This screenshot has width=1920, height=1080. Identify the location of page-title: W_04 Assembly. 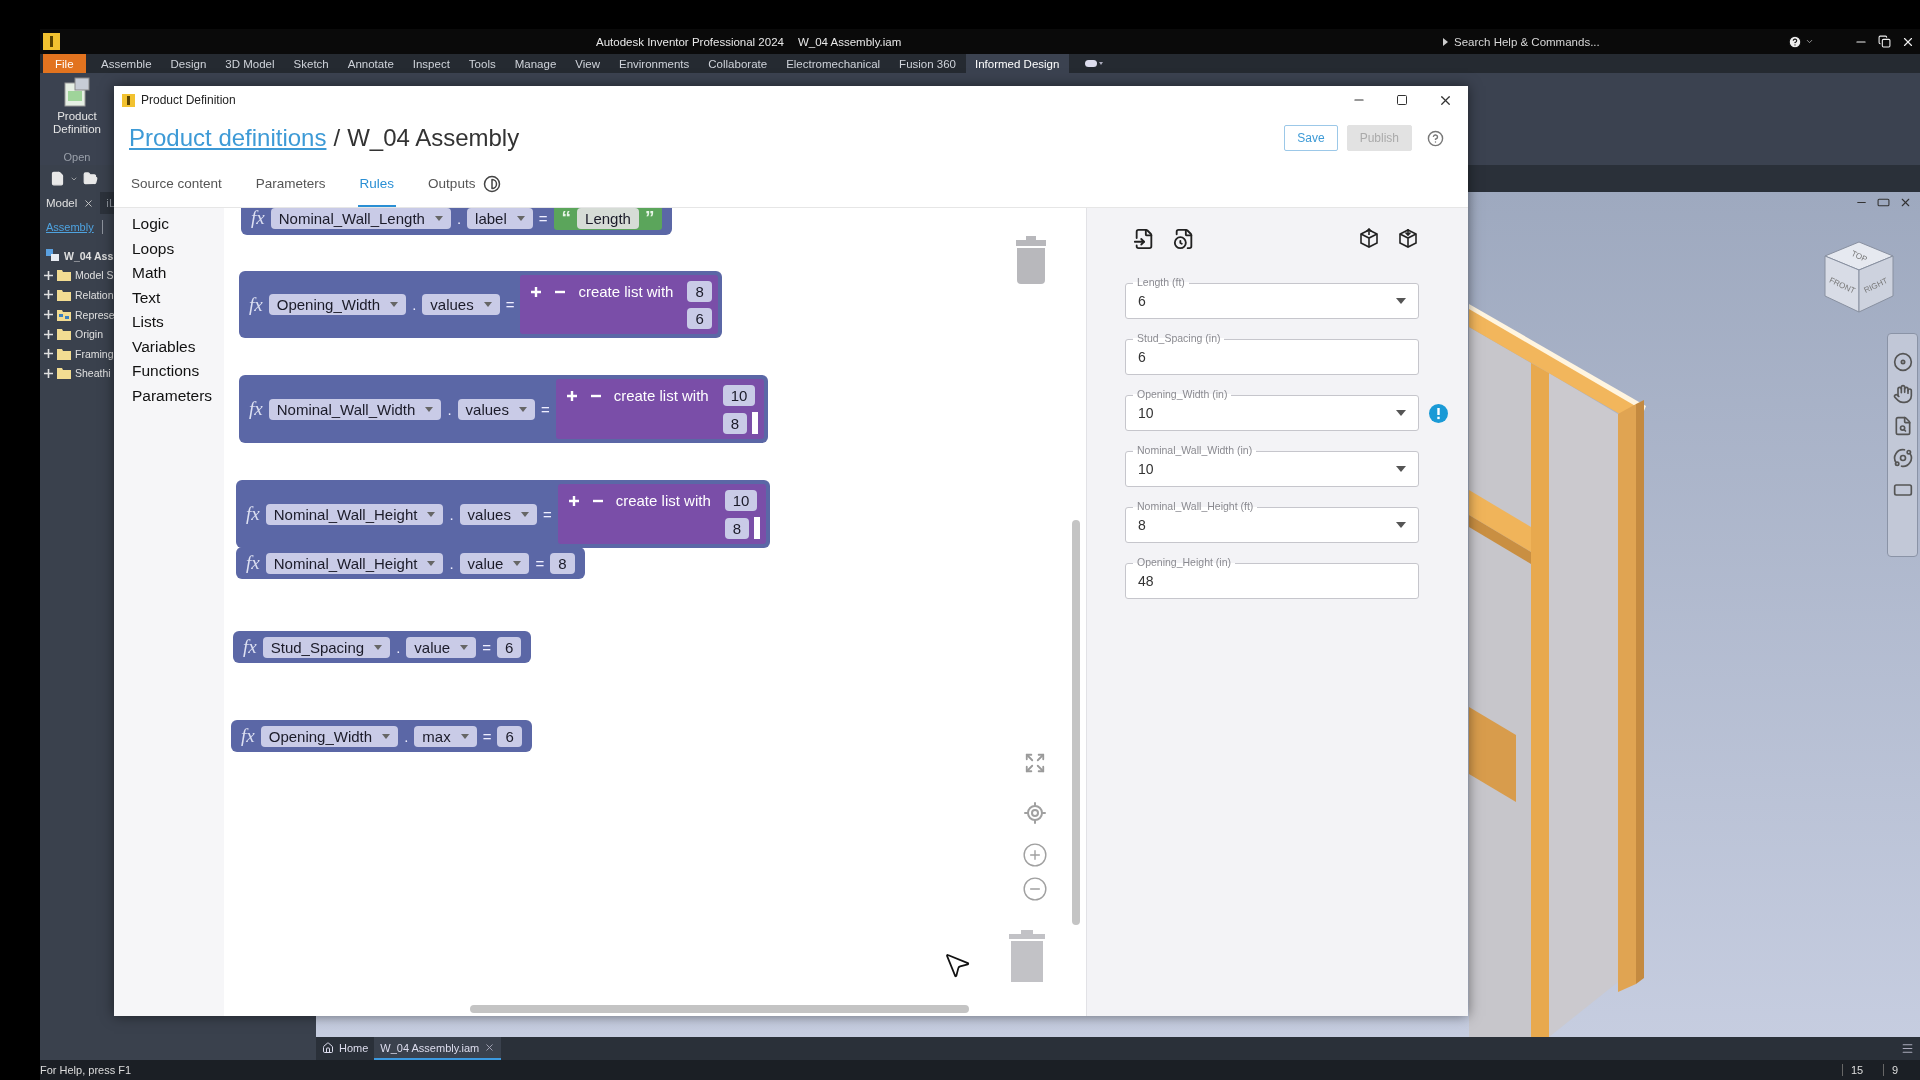
(433, 138).